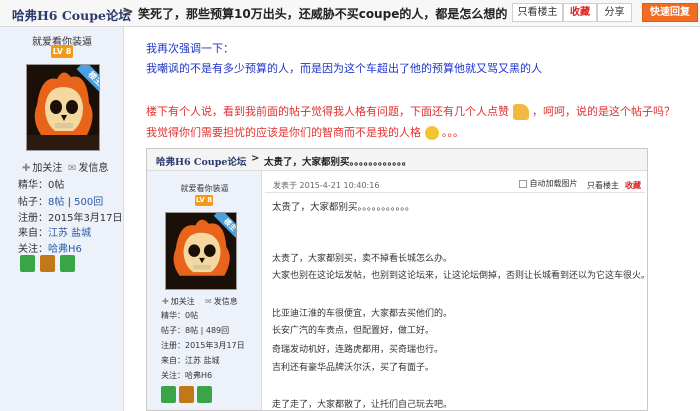  What do you see at coordinates (326, 185) in the screenshot?
I see `quoted-post-time: 发表于 2015-4-21 10:40:16` at bounding box center [326, 185].